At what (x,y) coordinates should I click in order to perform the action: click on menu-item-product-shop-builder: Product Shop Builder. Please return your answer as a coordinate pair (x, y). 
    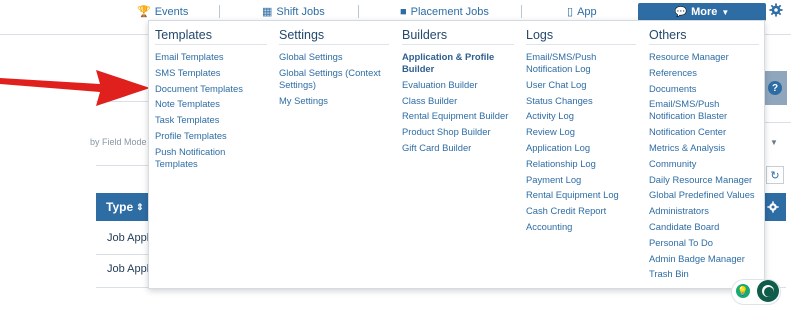
    Looking at the image, I should click on (460, 132).